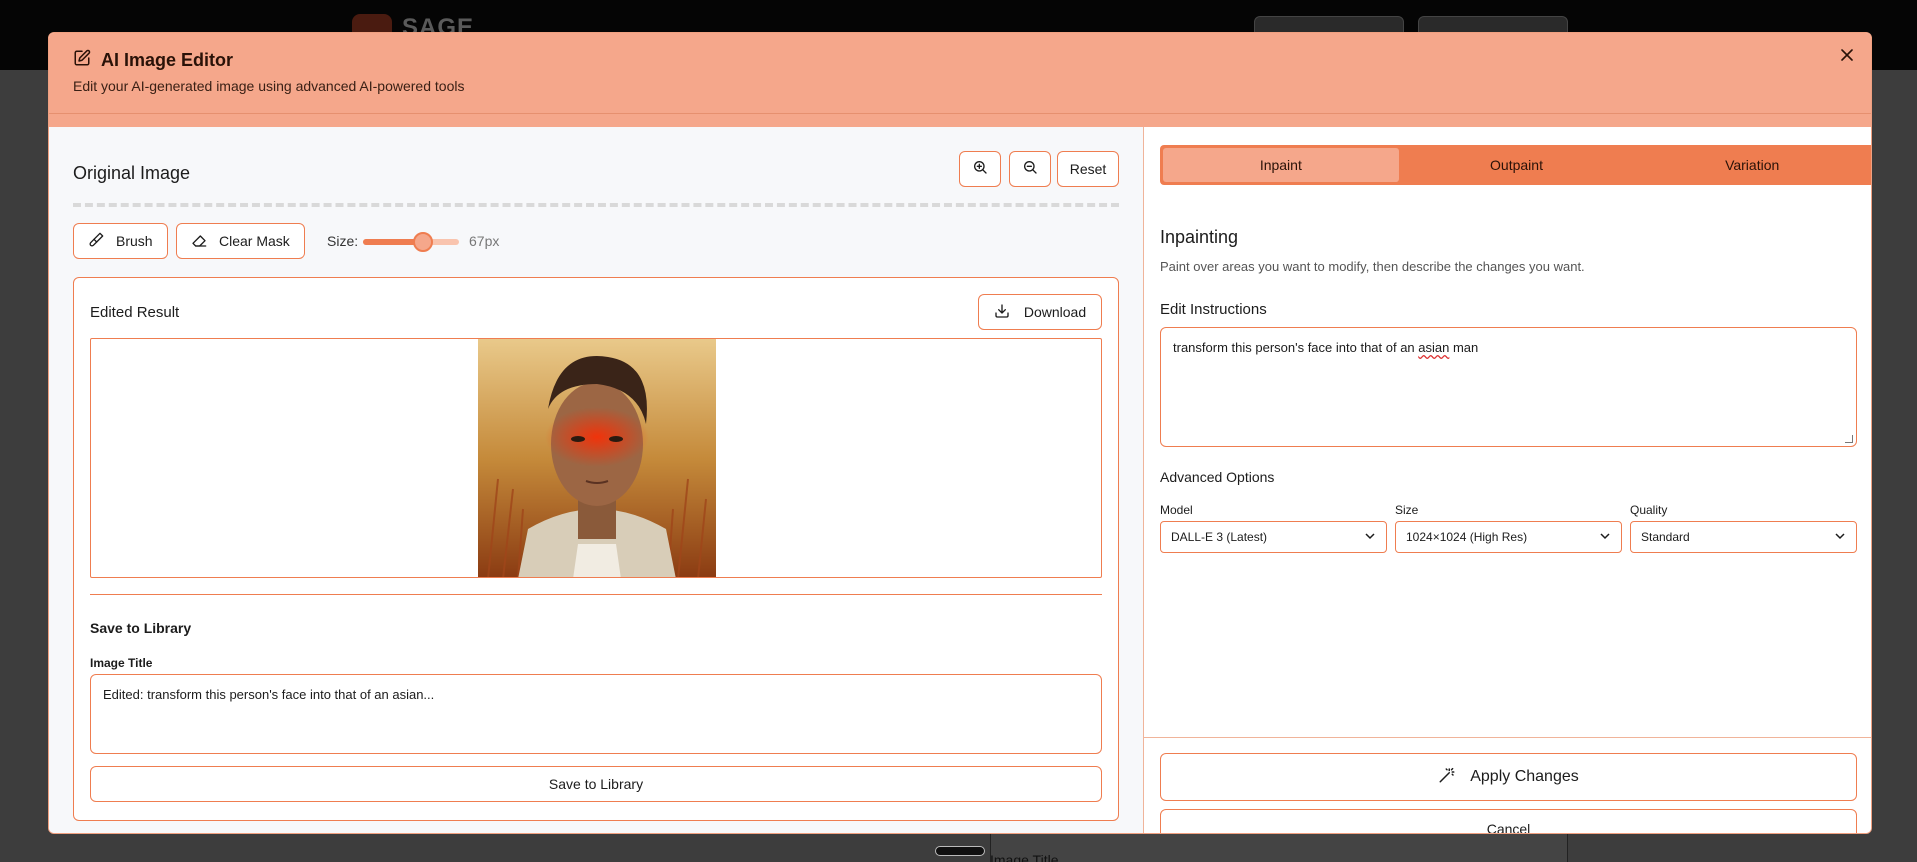 Image resolution: width=1917 pixels, height=862 pixels. What do you see at coordinates (96, 241) in the screenshot?
I see `brush-icon` at bounding box center [96, 241].